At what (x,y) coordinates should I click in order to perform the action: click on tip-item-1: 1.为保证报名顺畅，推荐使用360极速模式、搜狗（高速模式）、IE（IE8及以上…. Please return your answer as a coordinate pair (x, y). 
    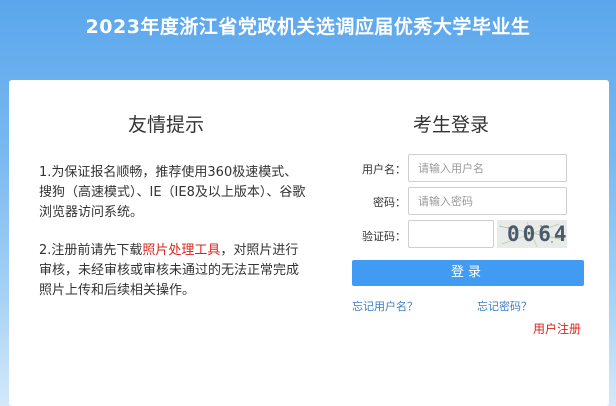
    Looking at the image, I should click on (172, 192).